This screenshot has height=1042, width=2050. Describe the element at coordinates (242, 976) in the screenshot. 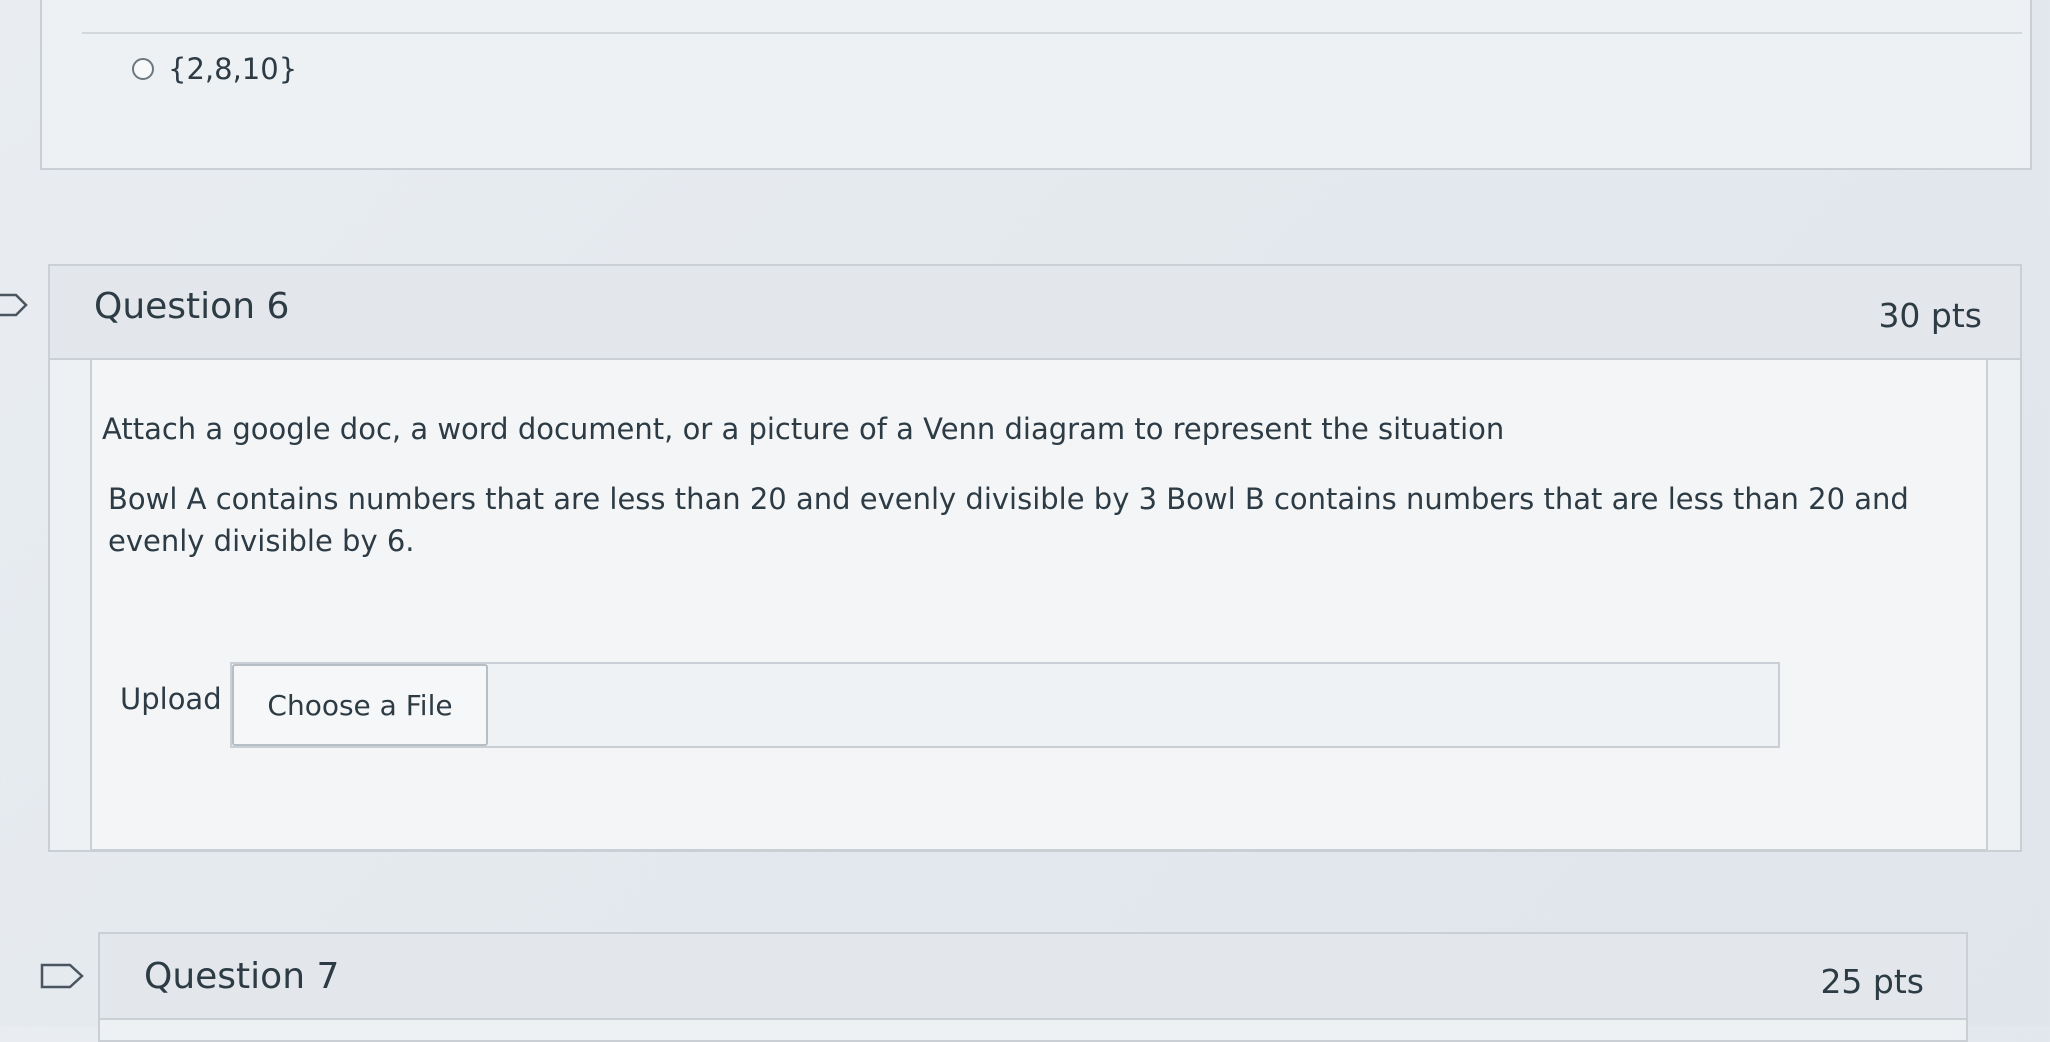

I see `question-7-title: Question 7` at that location.